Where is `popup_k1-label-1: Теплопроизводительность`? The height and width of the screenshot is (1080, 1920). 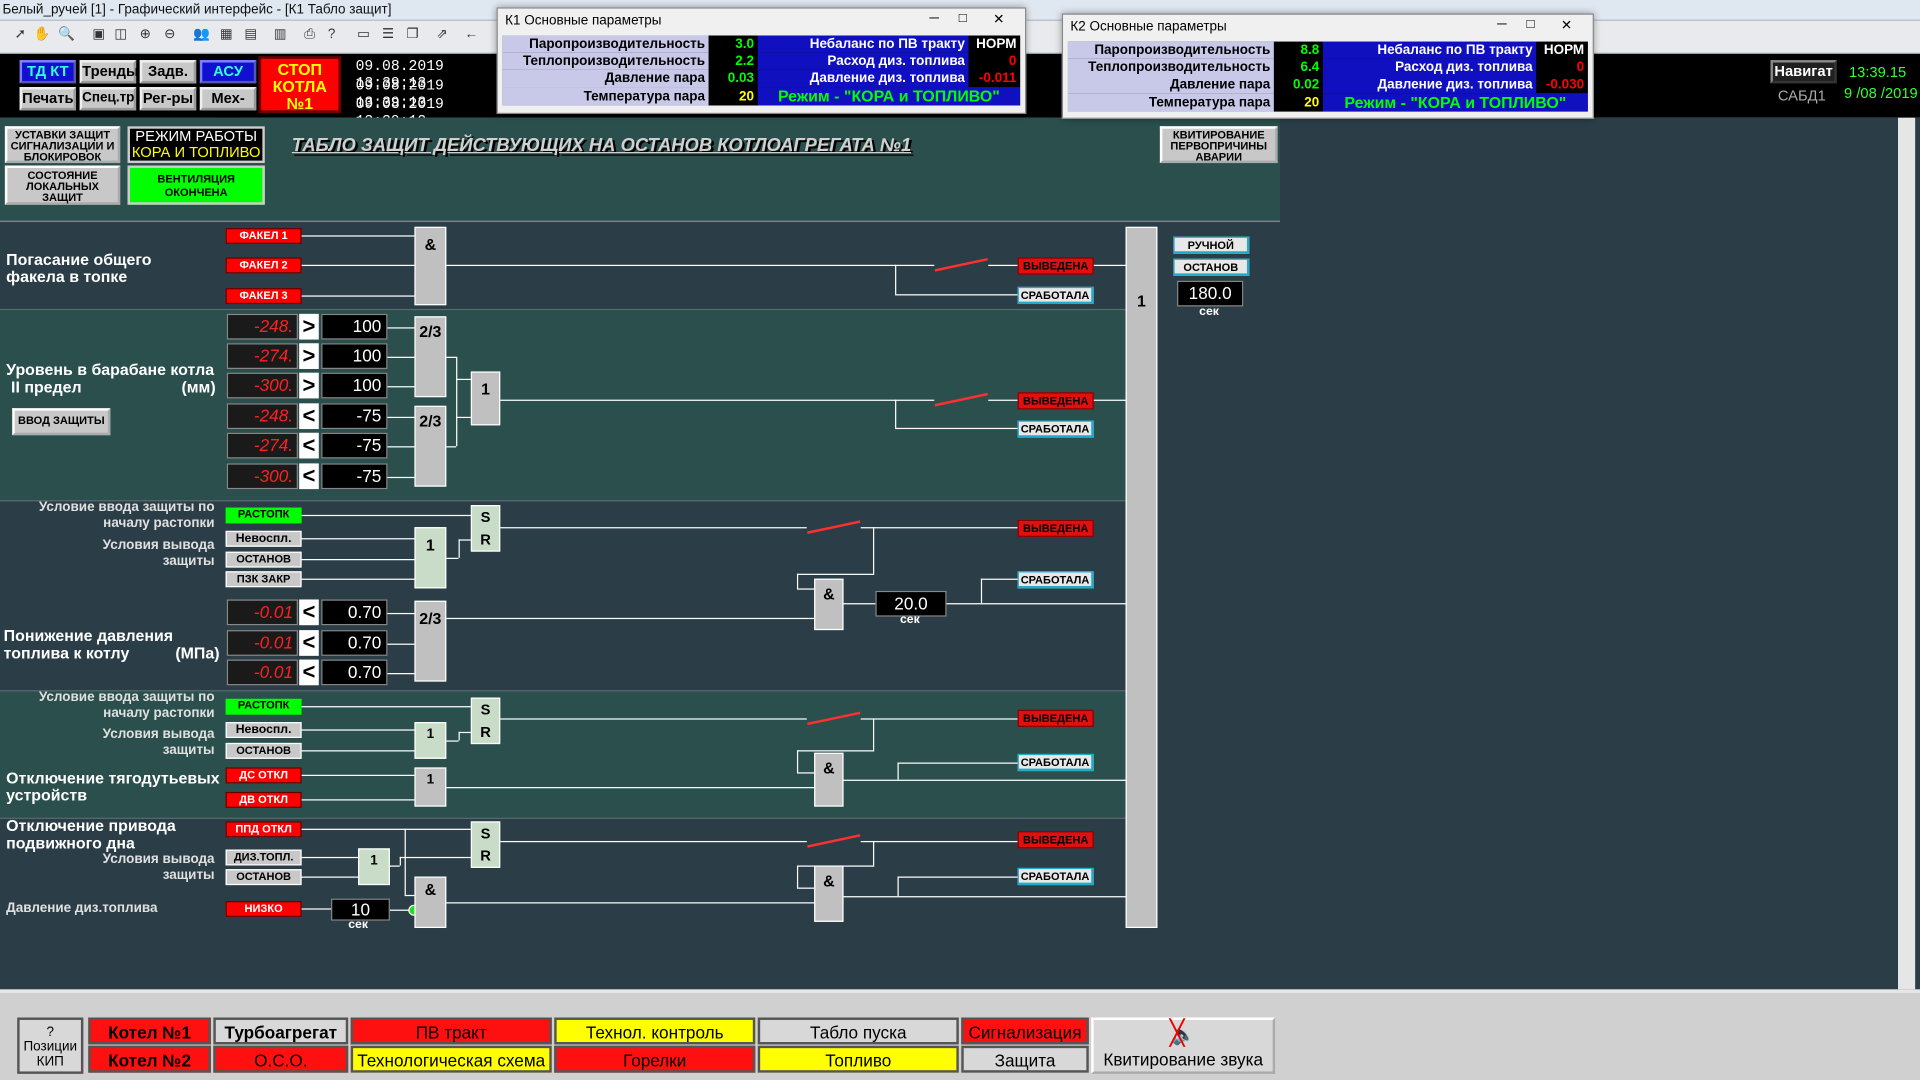
popup_k1-label-1: Теплопроизводительность is located at coordinates (605, 61).